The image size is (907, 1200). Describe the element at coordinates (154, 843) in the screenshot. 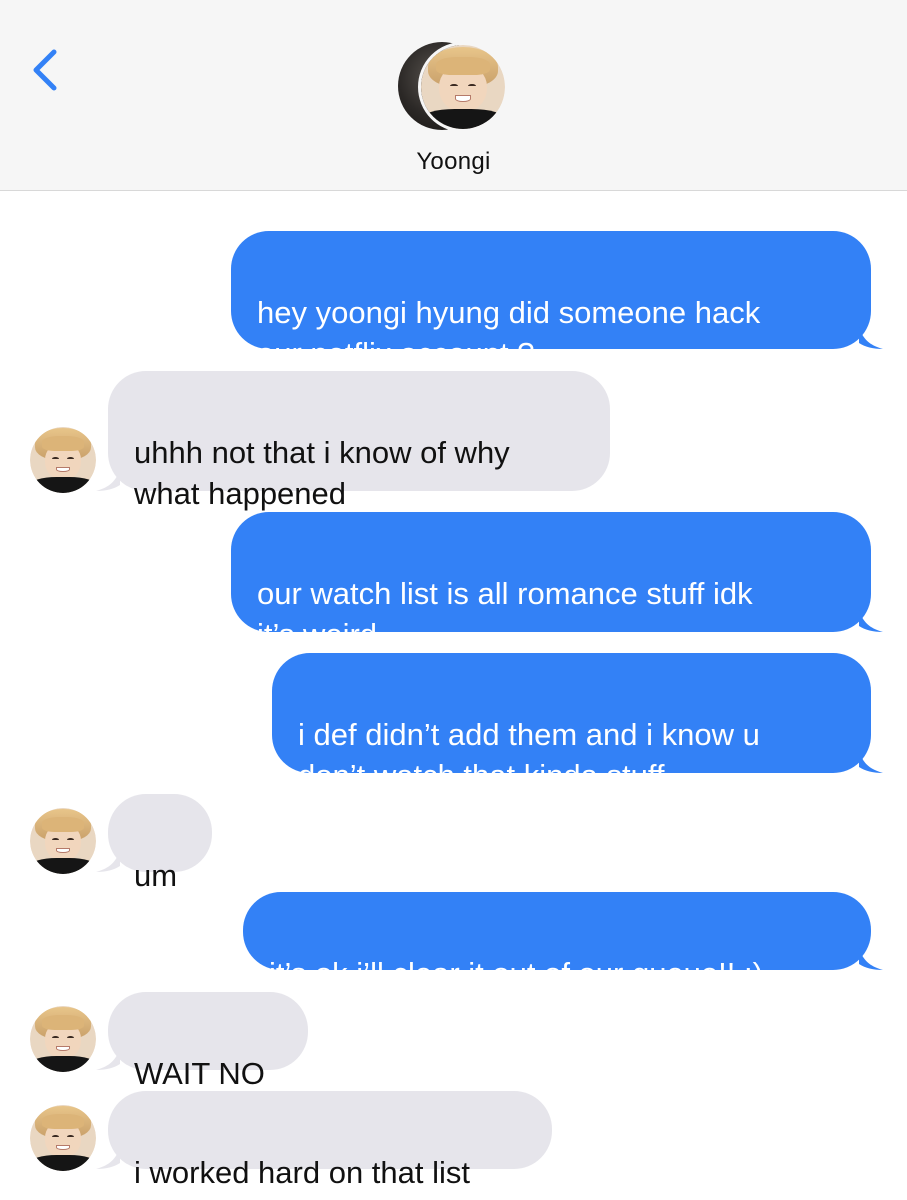

I see `message-bubble-received: um` at that location.